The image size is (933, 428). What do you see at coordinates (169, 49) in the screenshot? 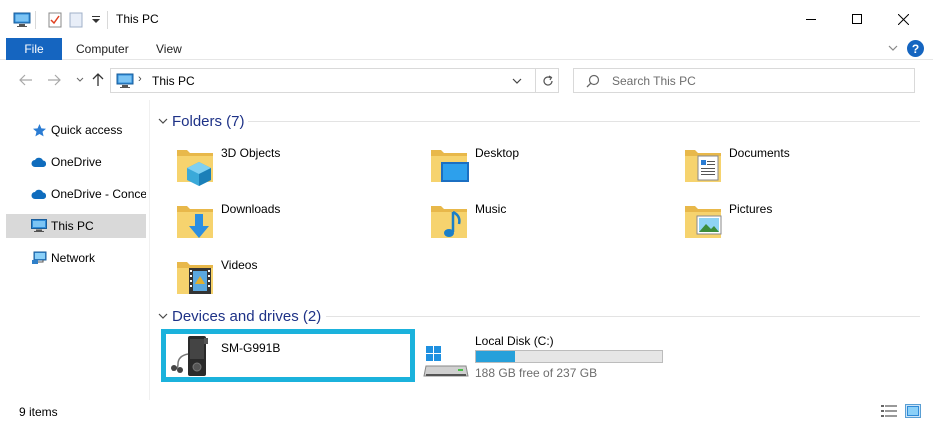
I see `tab-view: View` at bounding box center [169, 49].